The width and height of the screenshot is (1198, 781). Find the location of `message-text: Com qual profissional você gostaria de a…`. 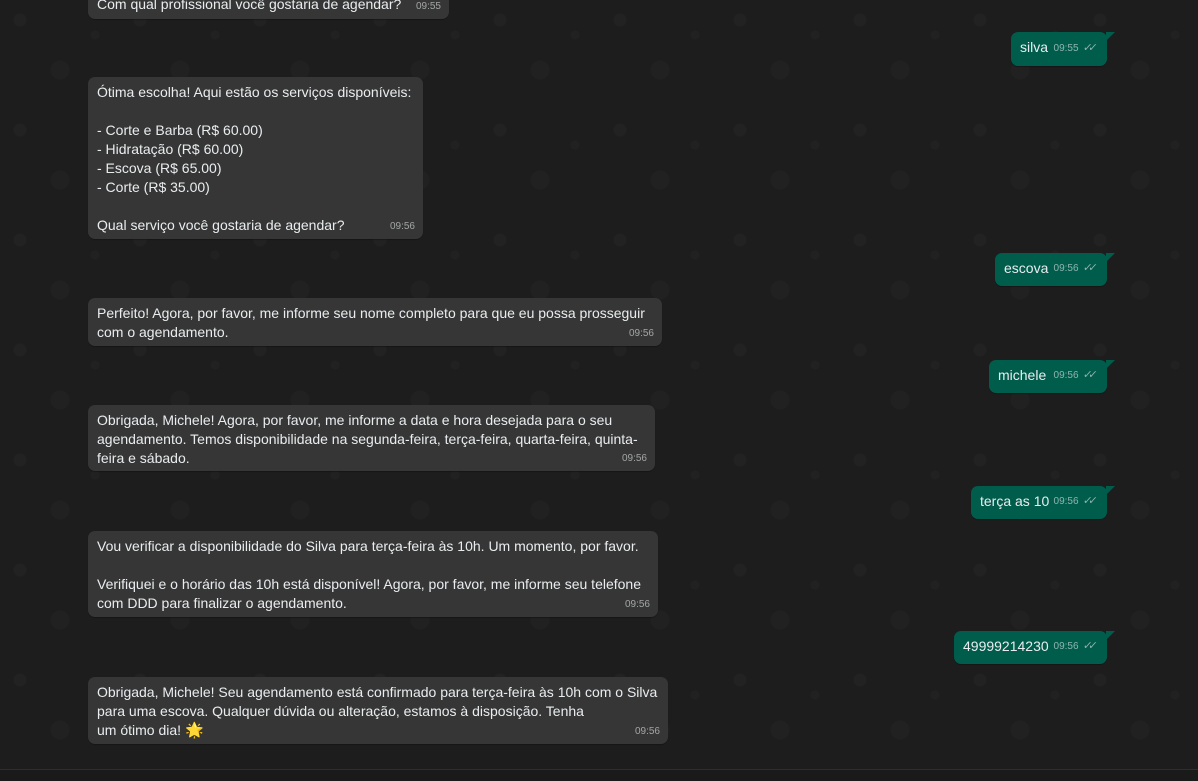

message-text: Com qual profissional você gostaria de a… is located at coordinates (249, 6).